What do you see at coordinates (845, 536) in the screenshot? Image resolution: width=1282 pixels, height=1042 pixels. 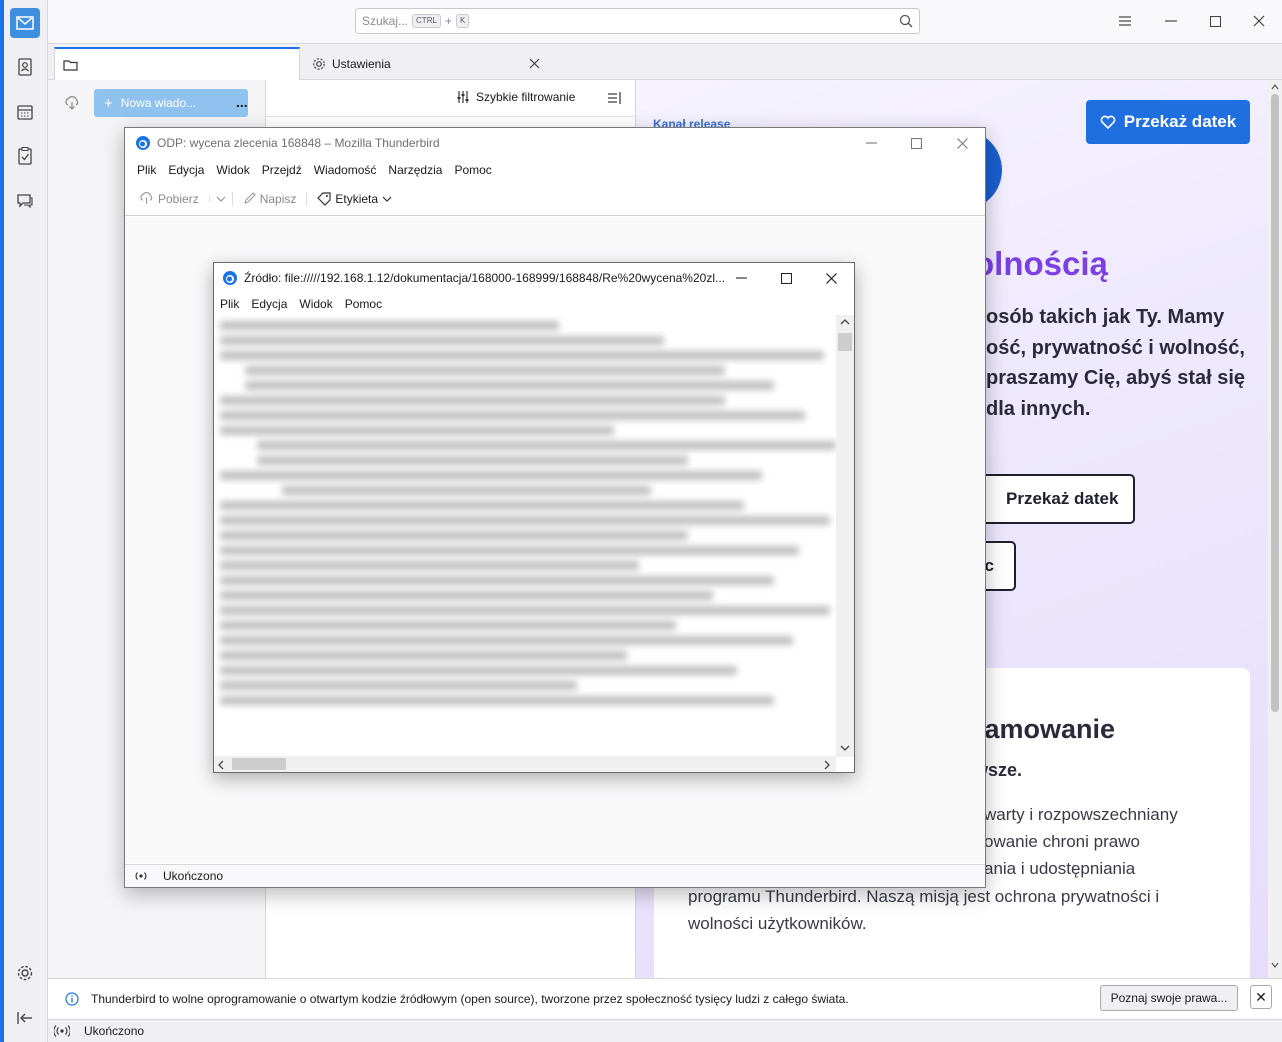 I see `source-vertical-scrollbar` at bounding box center [845, 536].